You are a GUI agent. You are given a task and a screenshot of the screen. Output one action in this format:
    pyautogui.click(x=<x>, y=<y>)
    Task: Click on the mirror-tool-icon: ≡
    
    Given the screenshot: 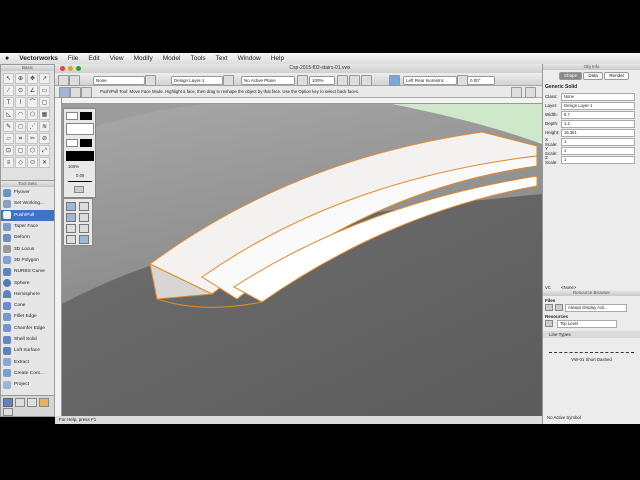 What is the action you would take?
    pyautogui.click(x=8, y=162)
    